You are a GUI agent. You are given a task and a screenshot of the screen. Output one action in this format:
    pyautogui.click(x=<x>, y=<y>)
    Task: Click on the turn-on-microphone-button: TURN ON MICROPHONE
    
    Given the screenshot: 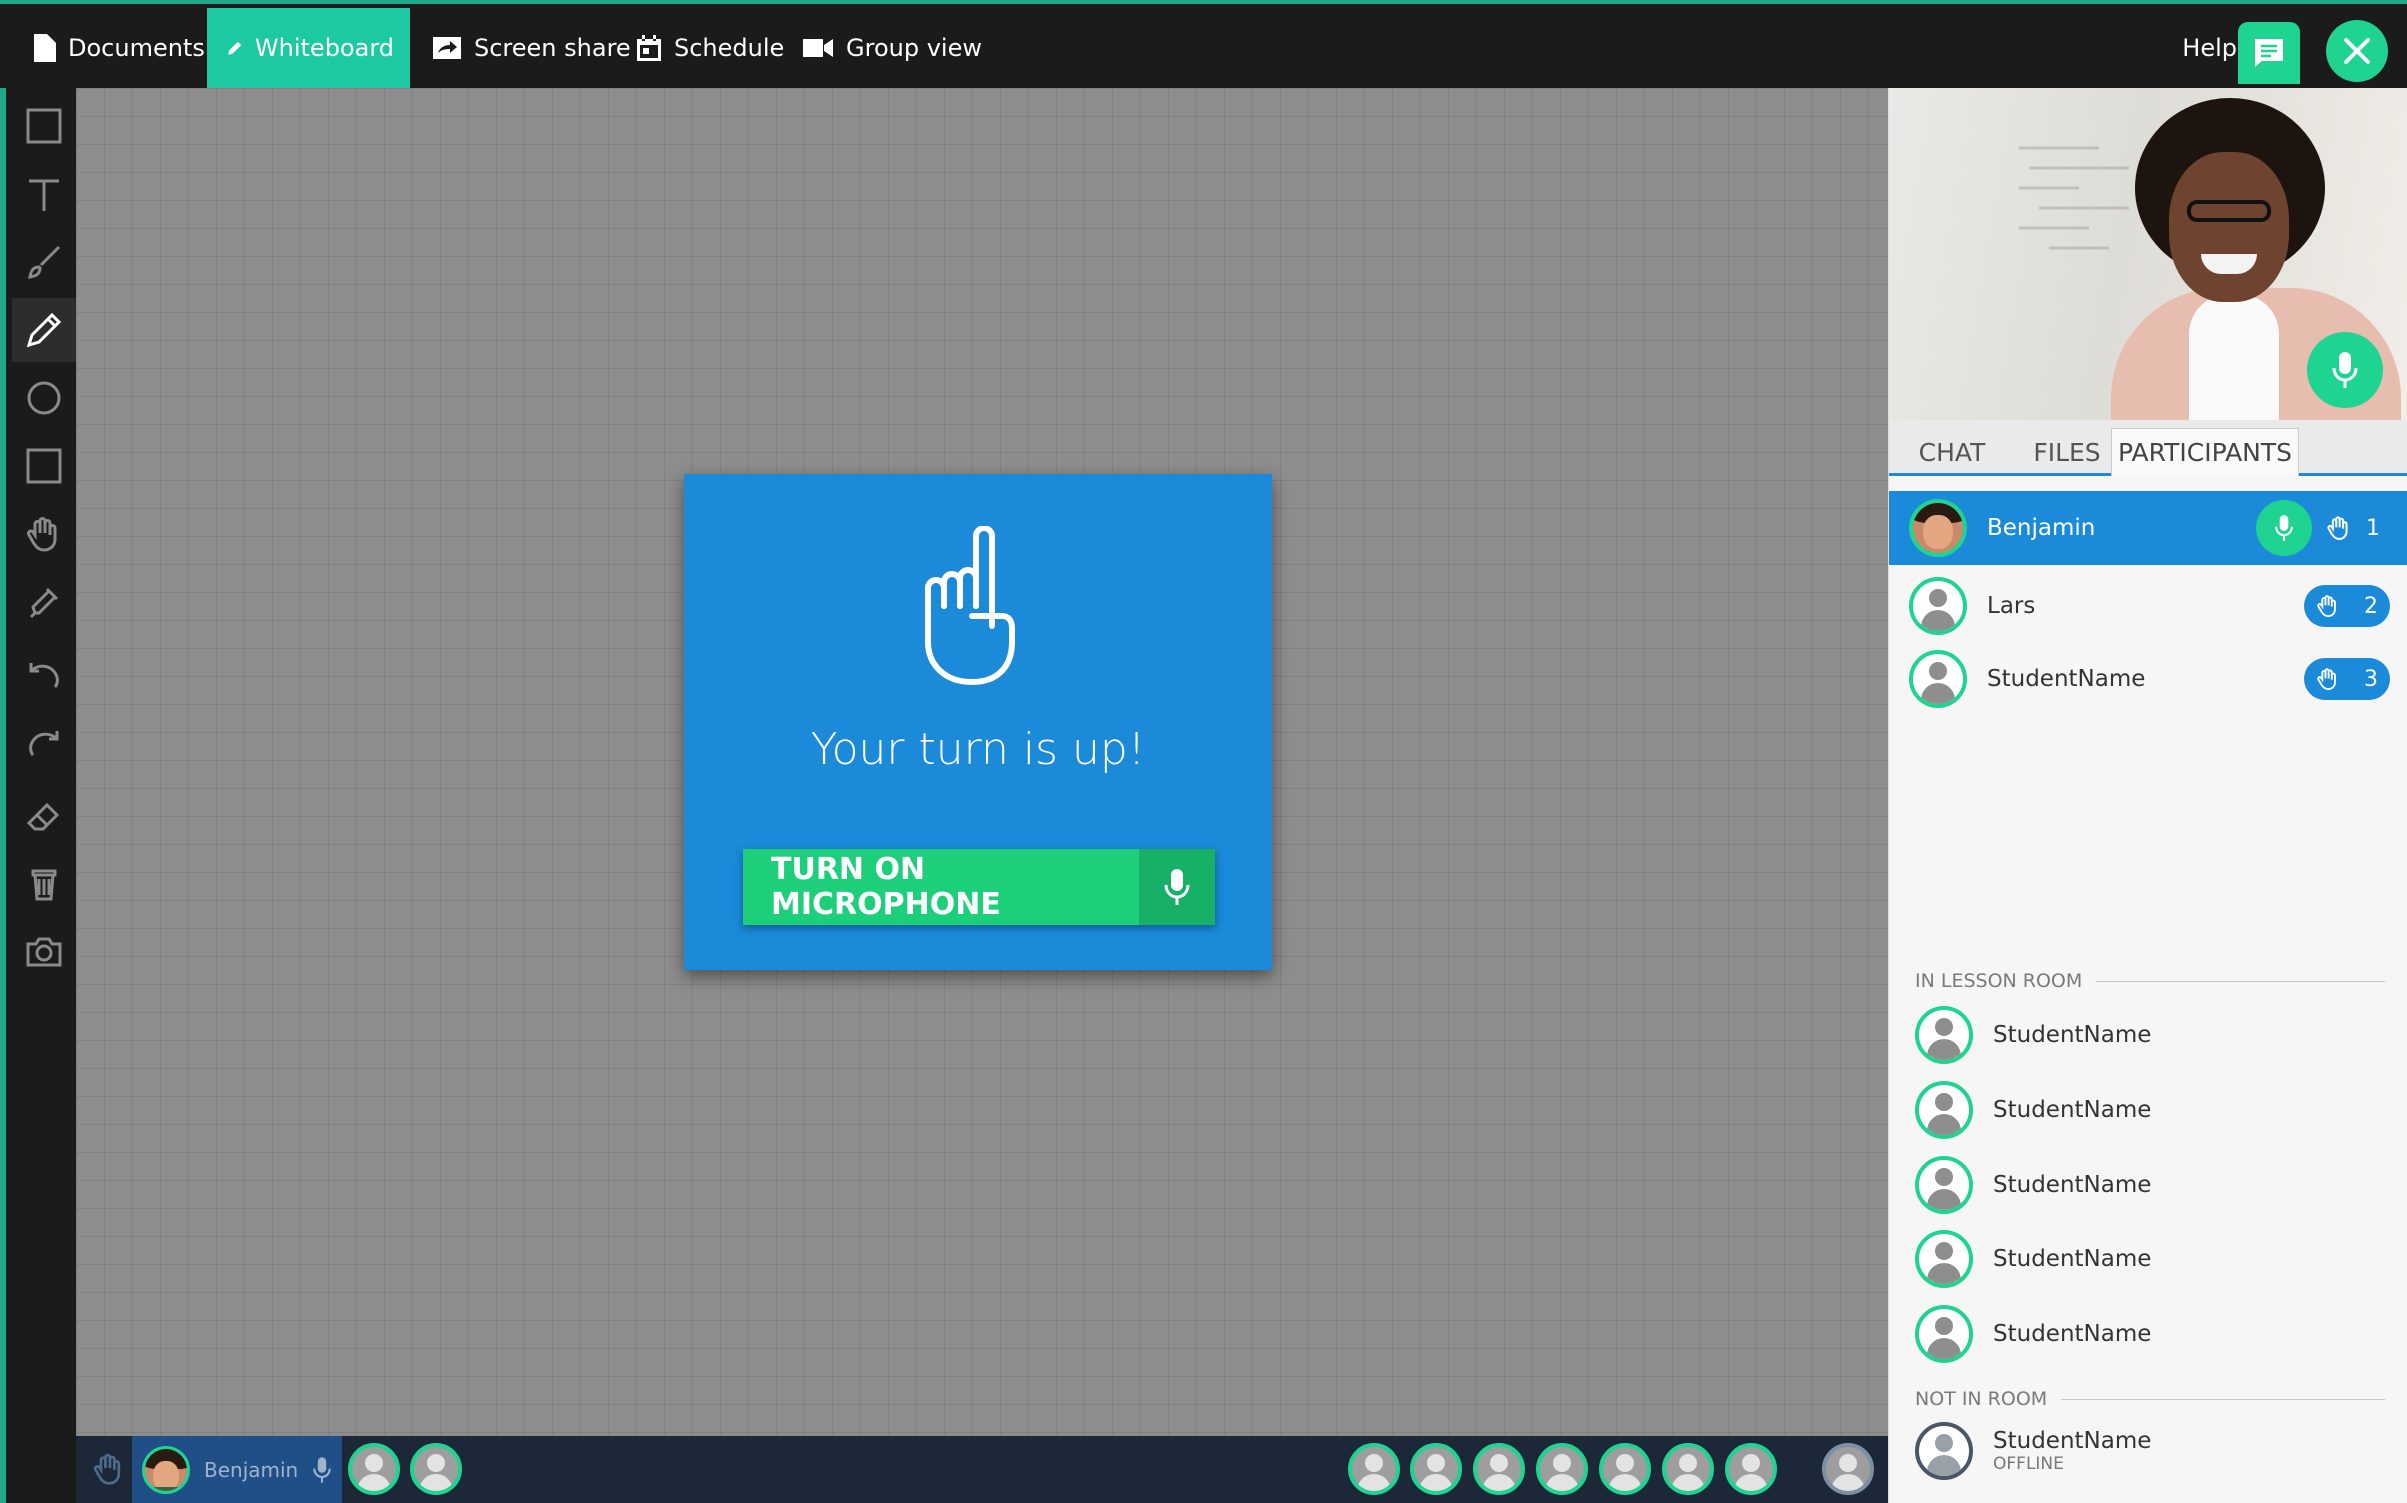 What is the action you would take?
    pyautogui.click(x=979, y=887)
    